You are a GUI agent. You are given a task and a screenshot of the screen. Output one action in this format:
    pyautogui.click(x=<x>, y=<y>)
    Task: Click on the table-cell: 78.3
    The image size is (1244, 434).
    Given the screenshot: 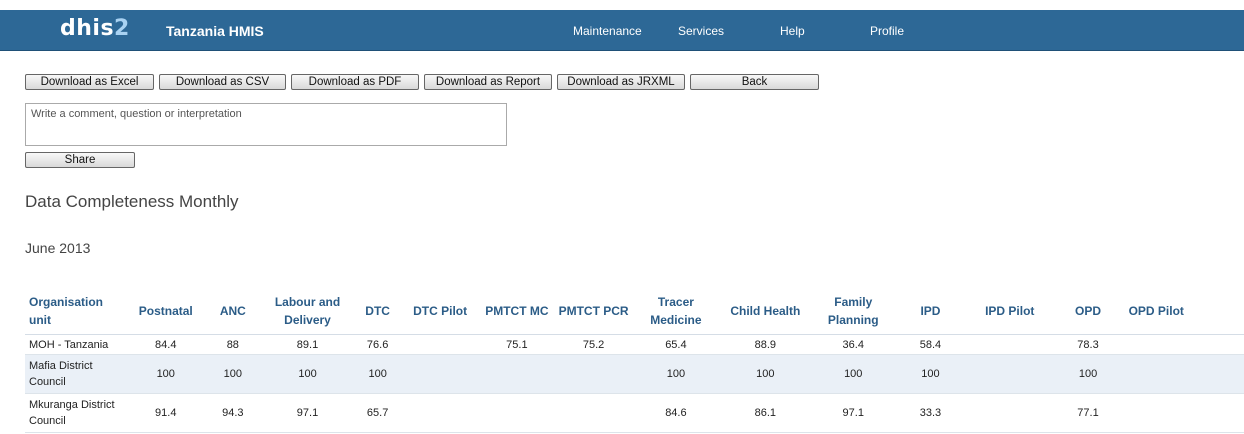 What is the action you would take?
    pyautogui.click(x=1088, y=344)
    